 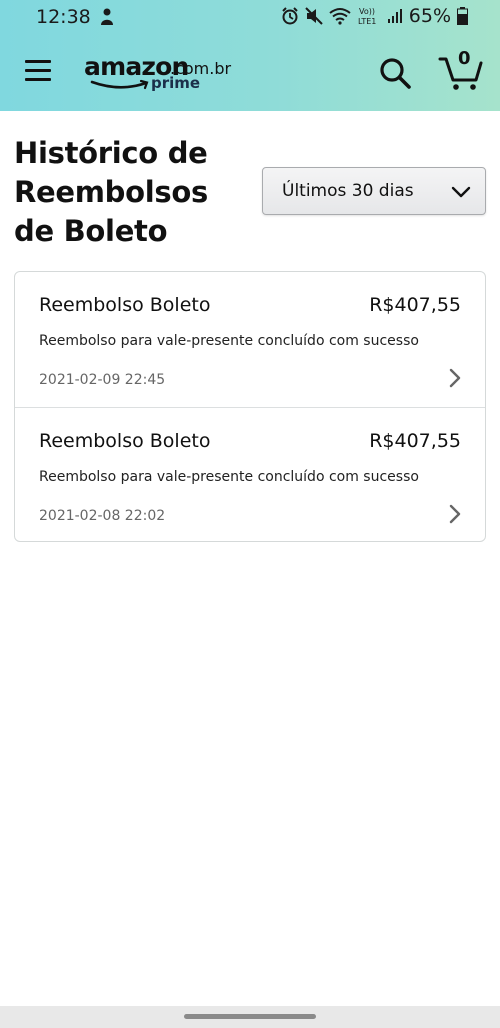 I want to click on status-bar: 12:38 Vo)) LTE1 65%, so click(x=250, y=17).